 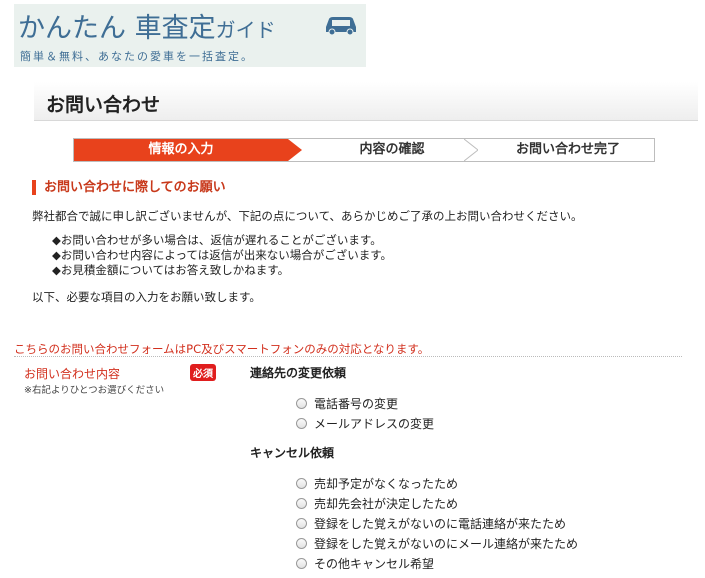 What do you see at coordinates (437, 543) in the screenshot?
I see `radio-option: 登録をした覚えがないのにメール連絡が来たため` at bounding box center [437, 543].